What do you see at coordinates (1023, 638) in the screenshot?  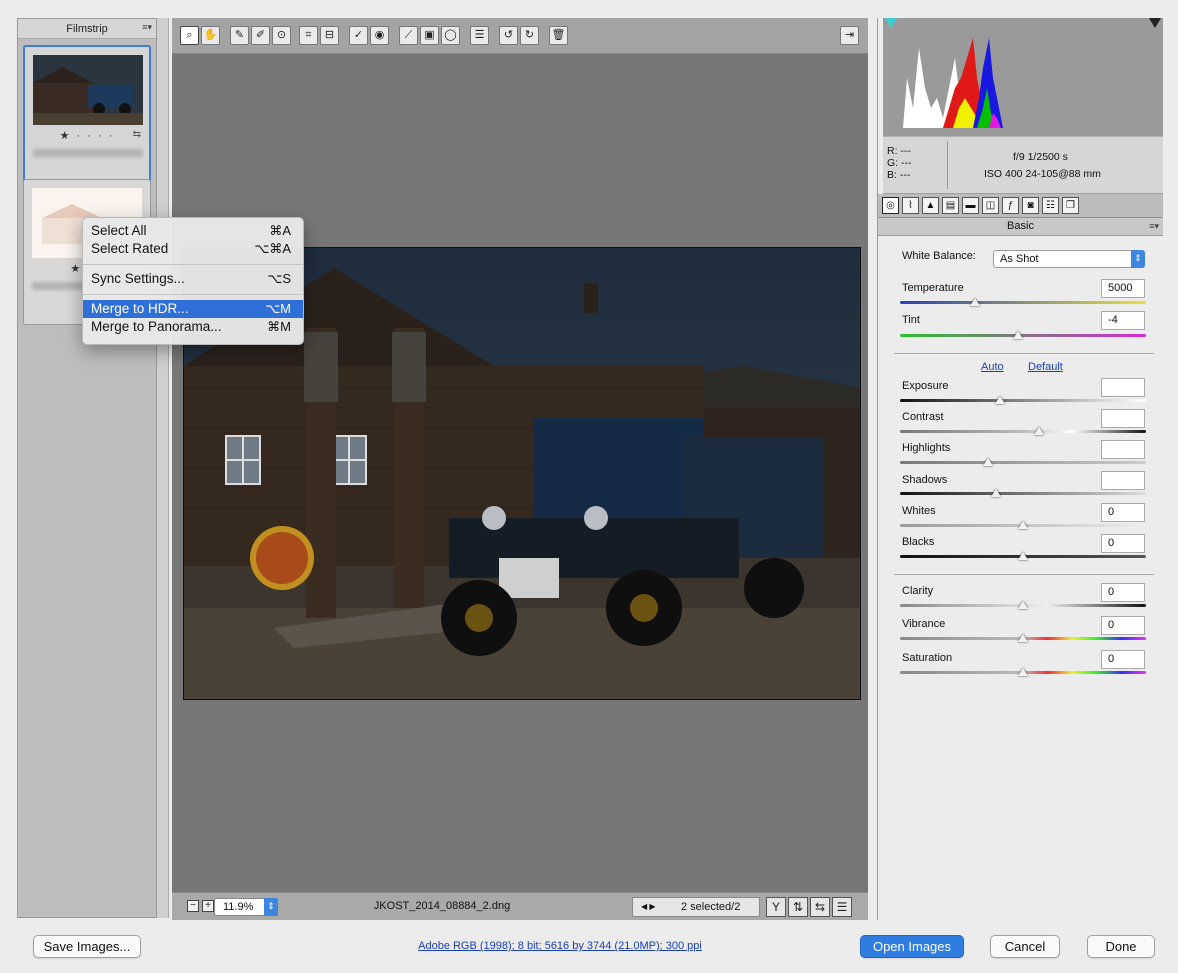 I see `vibrance-slider-thumb` at bounding box center [1023, 638].